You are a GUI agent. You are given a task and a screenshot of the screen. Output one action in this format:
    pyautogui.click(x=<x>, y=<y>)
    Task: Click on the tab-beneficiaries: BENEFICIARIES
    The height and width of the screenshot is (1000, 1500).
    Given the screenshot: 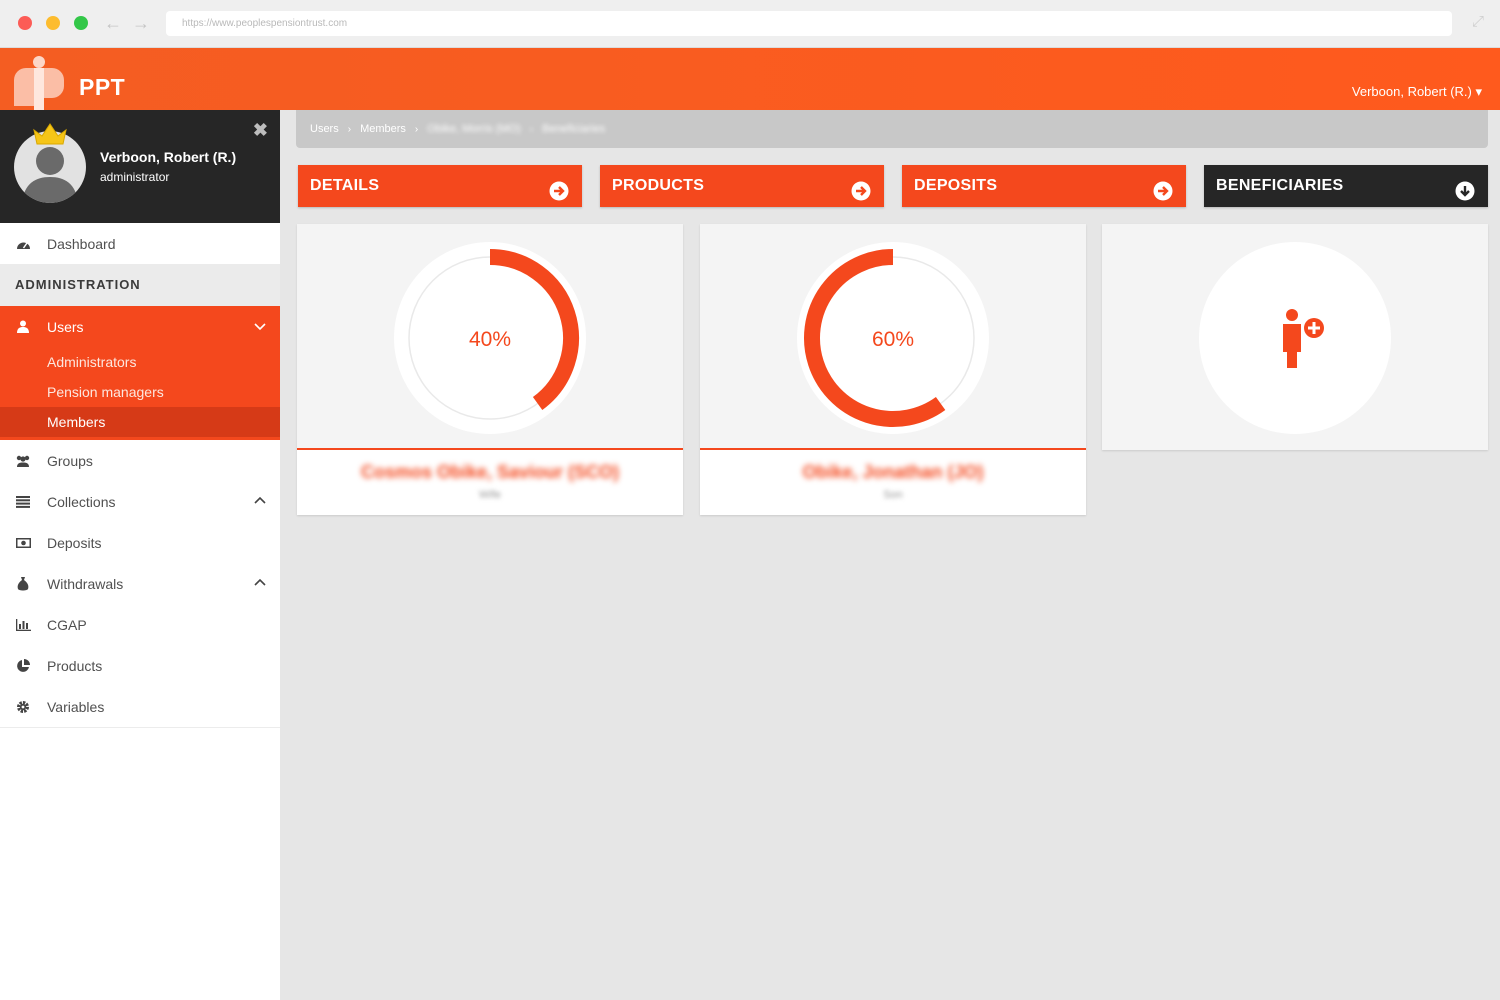 What is the action you would take?
    pyautogui.click(x=1346, y=186)
    